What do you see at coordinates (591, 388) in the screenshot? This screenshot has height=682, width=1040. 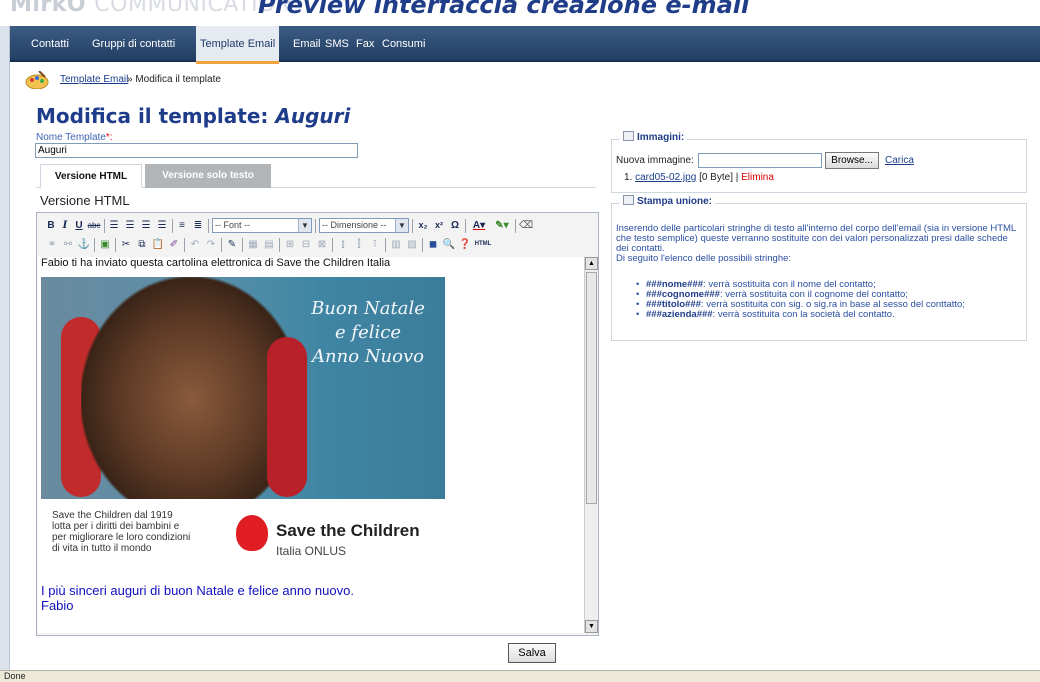 I see `scroll-thumb` at bounding box center [591, 388].